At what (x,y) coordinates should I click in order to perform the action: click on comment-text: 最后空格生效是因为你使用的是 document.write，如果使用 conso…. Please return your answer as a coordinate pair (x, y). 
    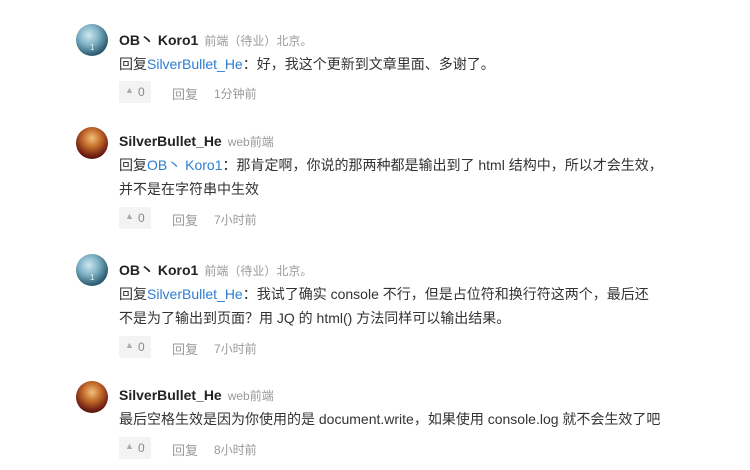
    Looking at the image, I should click on (409, 419).